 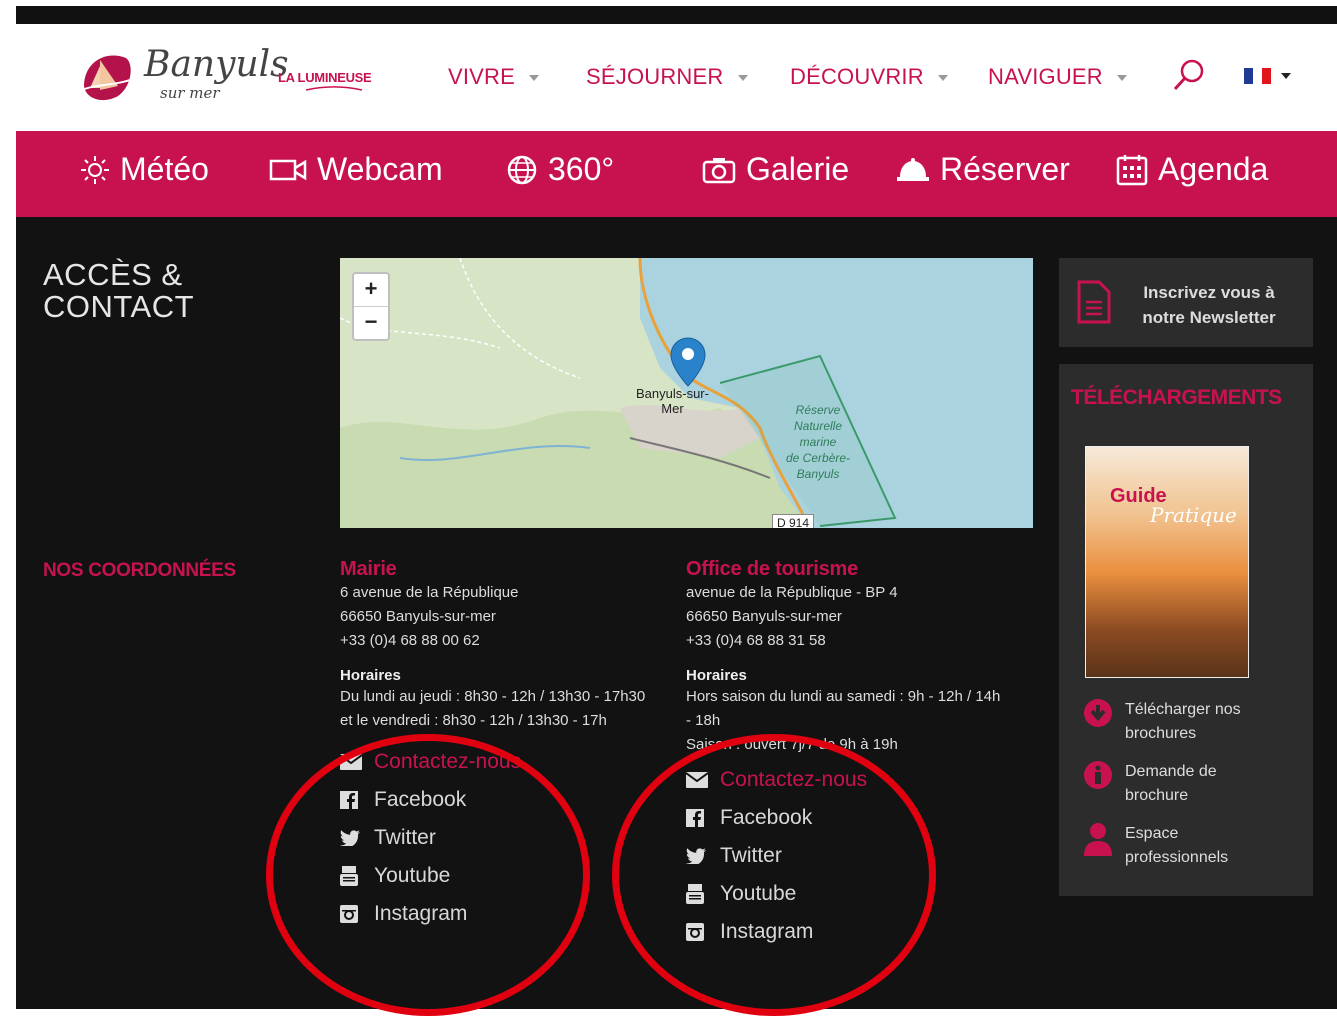 I want to click on quicklink-label: Agenda, so click(x=1213, y=169).